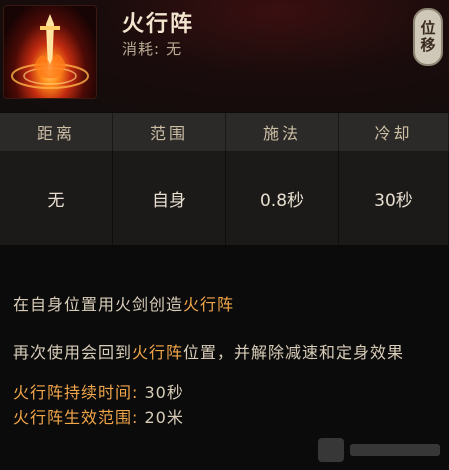 This screenshot has width=449, height=470. I want to click on cost-value: 无, so click(174, 49).